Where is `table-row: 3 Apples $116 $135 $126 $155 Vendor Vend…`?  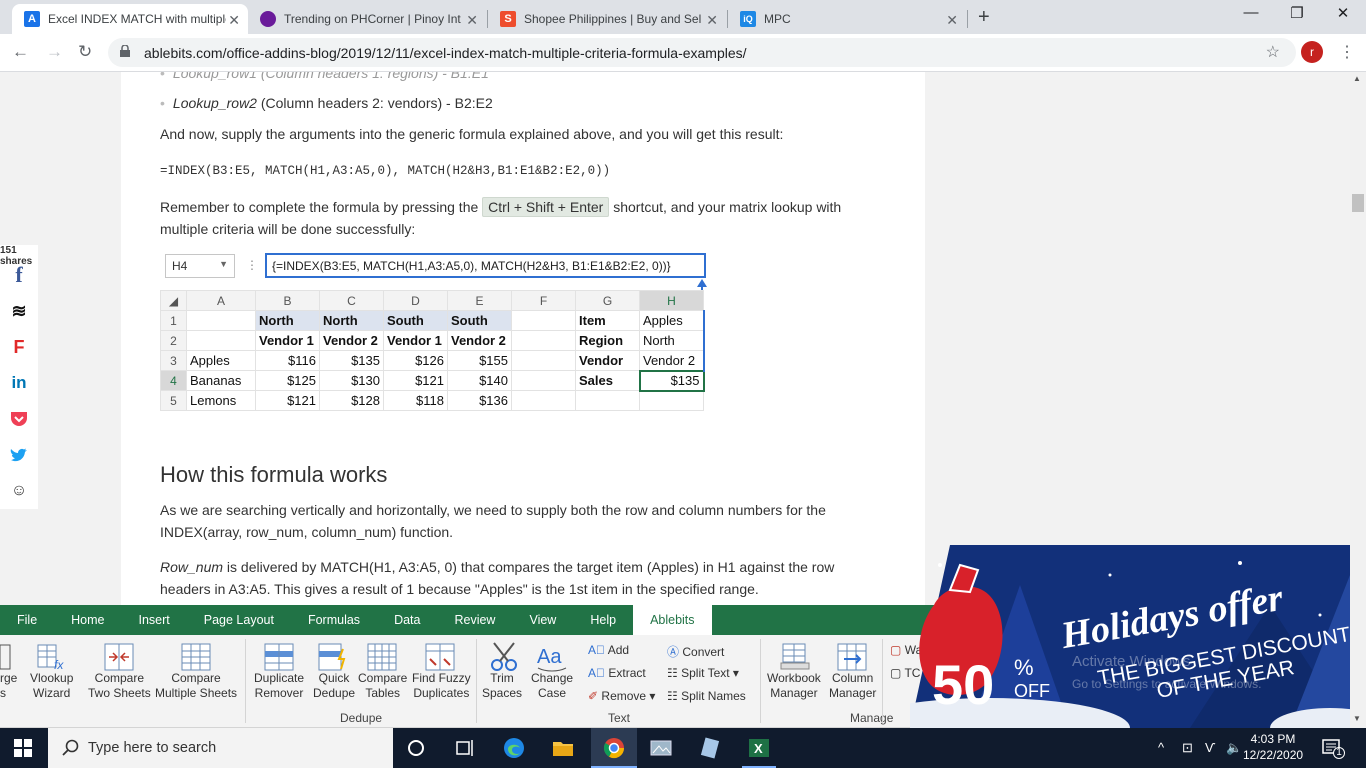
table-row: 3 Apples $116 $135 $126 $155 Vendor Vend… is located at coordinates (432, 360).